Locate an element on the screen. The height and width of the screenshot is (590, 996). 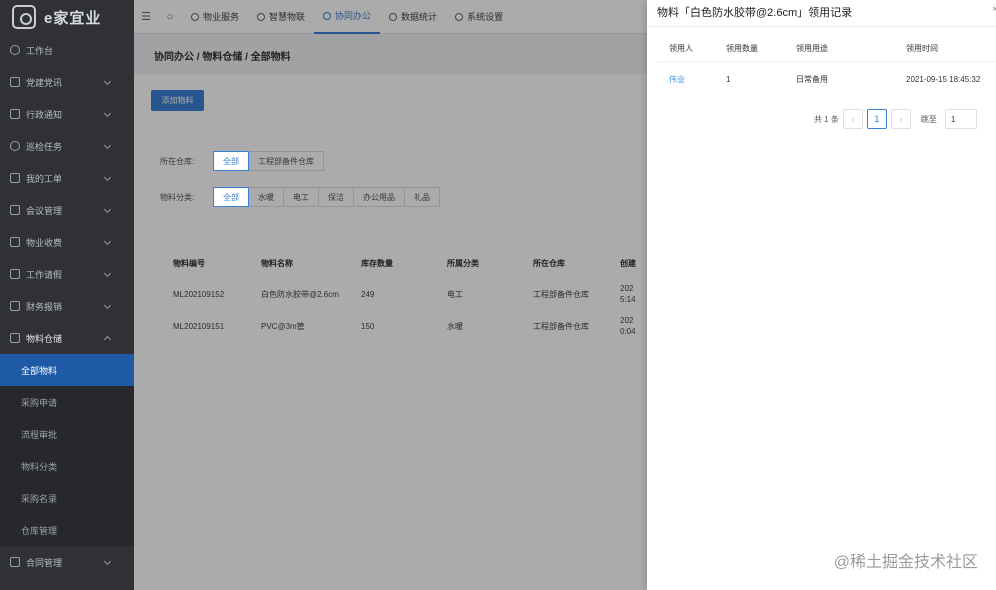
wallet-icon is located at coordinates (15, 242).